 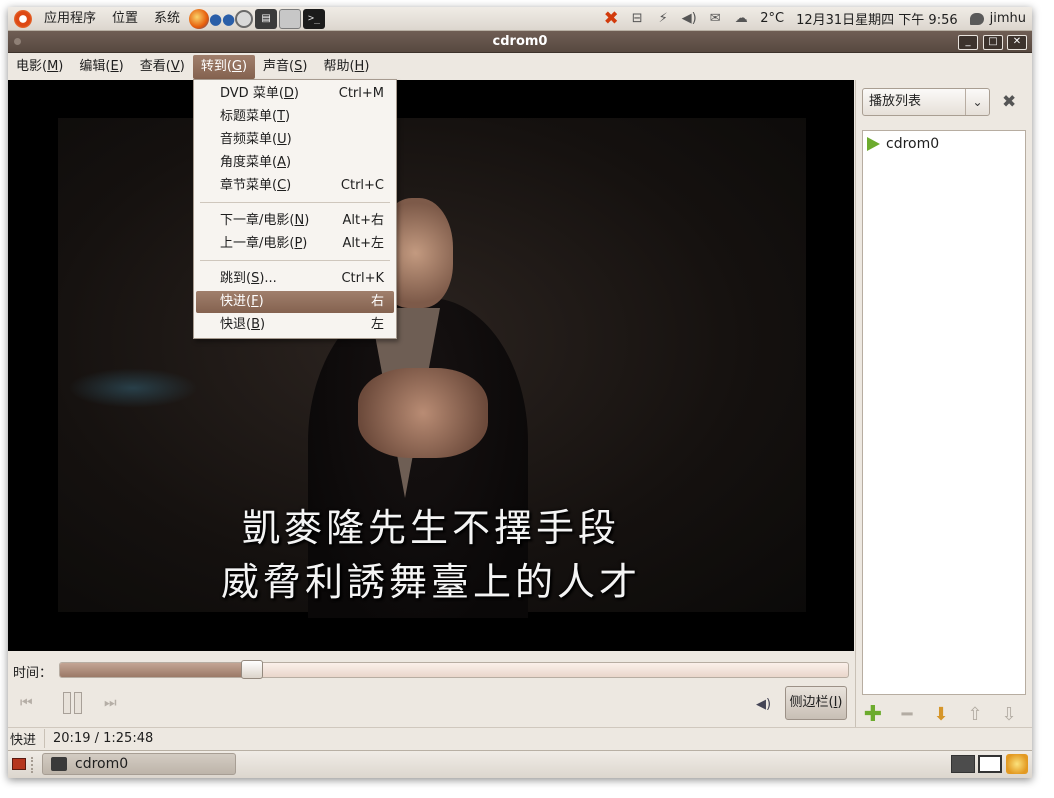 What do you see at coordinates (175, 66) in the screenshot?
I see `menu-view-mnemonic: V` at bounding box center [175, 66].